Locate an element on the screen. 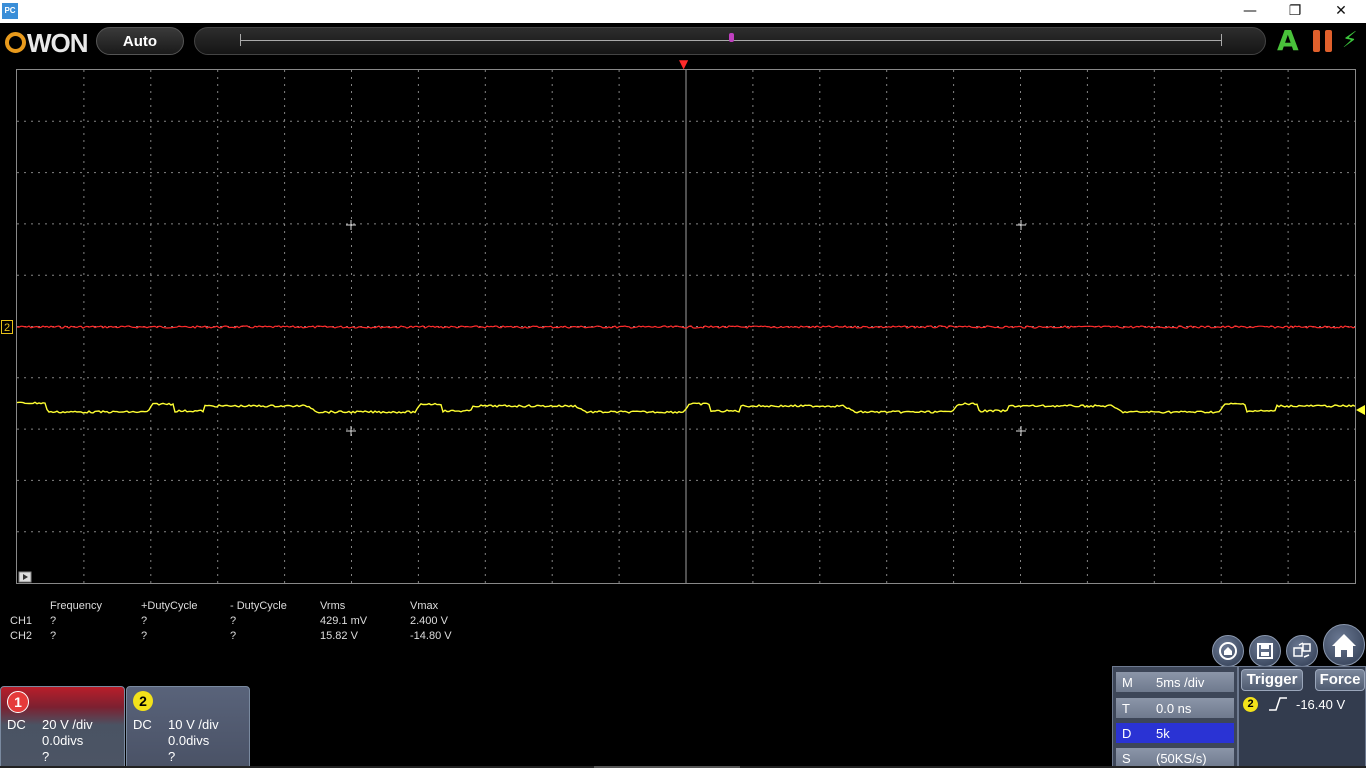 The image size is (1366, 768). power-bolt-icon: ⚡ is located at coordinates (1352, 41).